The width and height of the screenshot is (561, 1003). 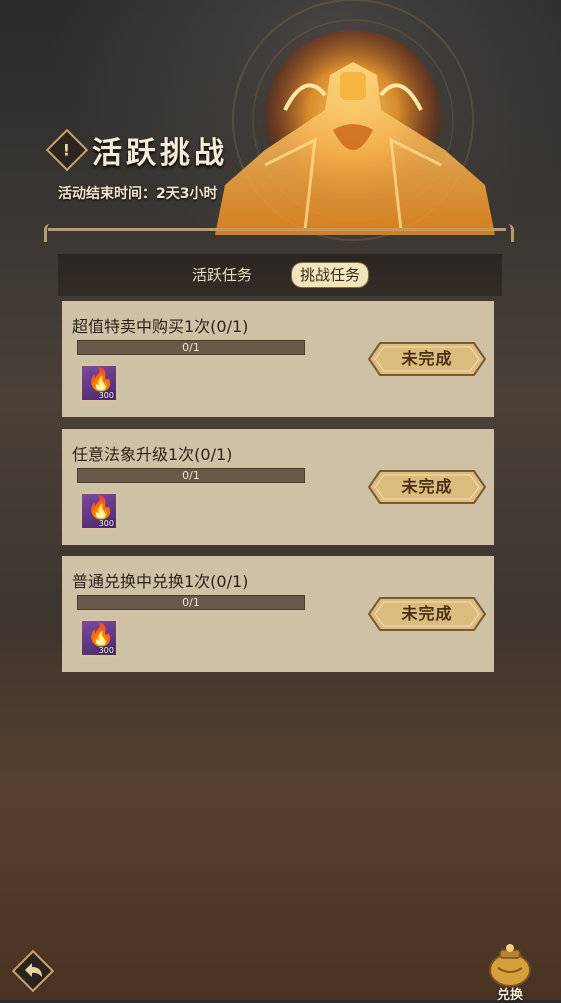 I want to click on panel-corner-left, so click(x=50, y=233).